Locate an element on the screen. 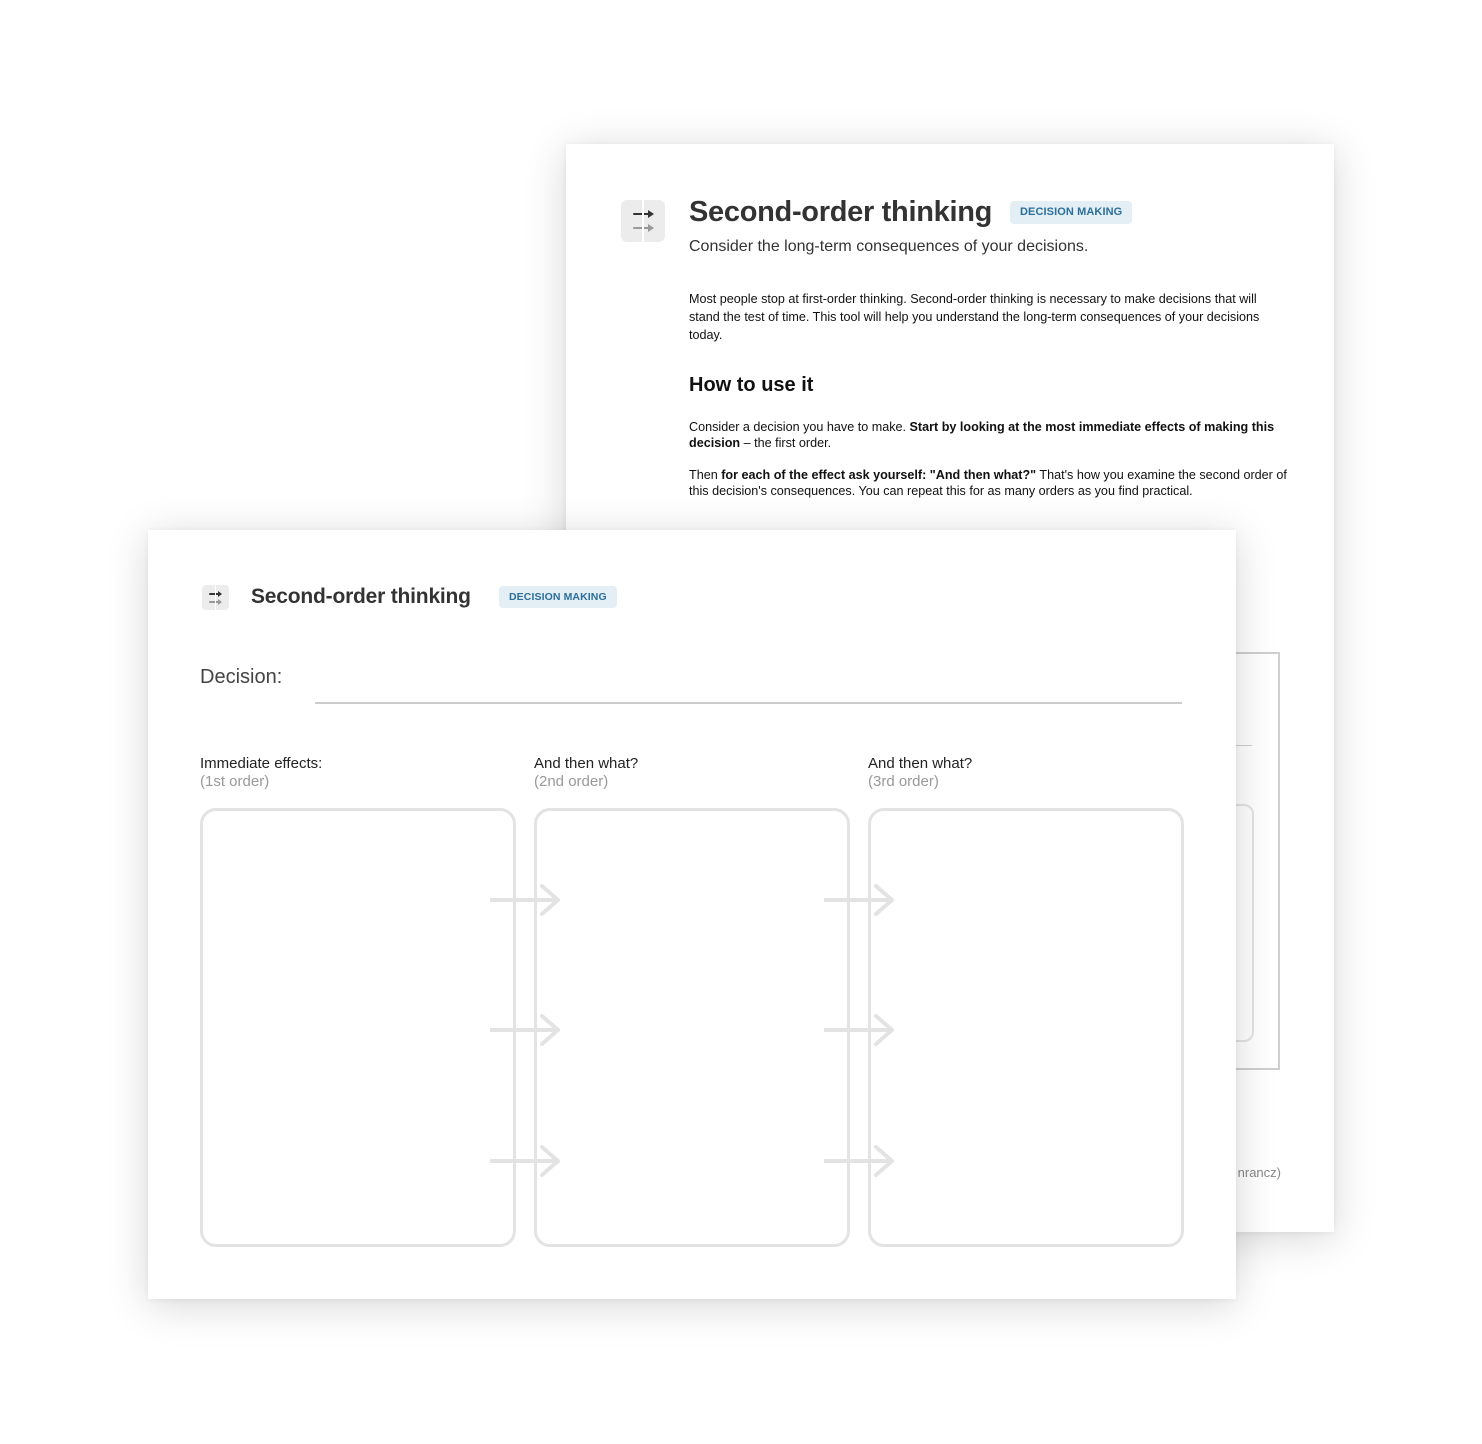 The width and height of the screenshot is (1482, 1444). p1-end: – the first order. is located at coordinates (786, 443).